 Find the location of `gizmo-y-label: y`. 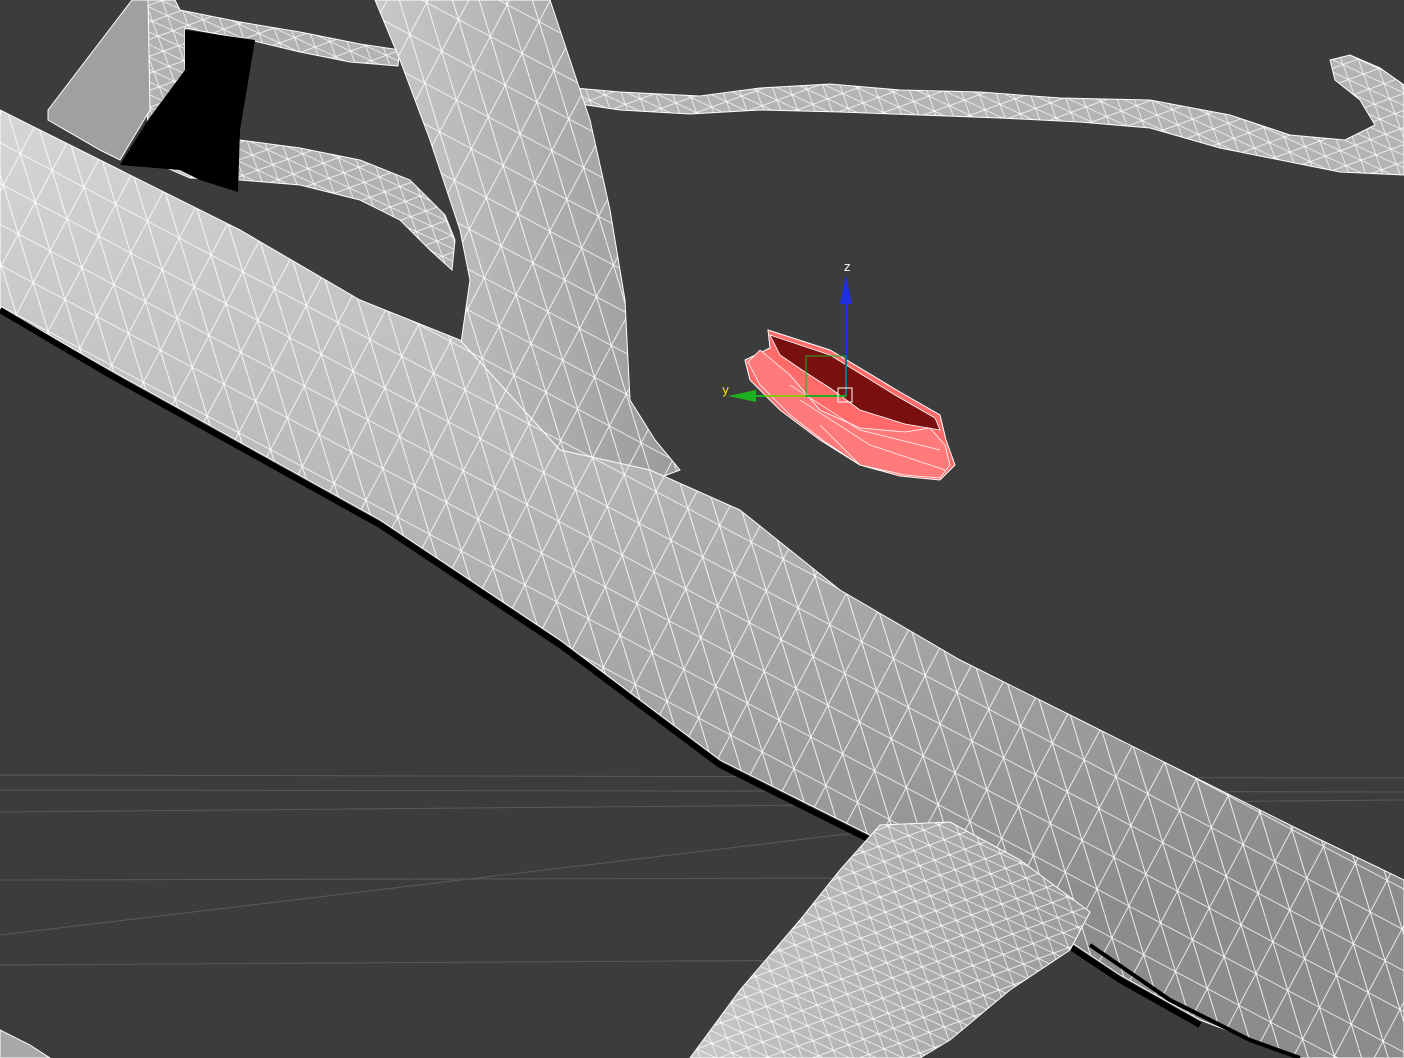

gizmo-y-label: y is located at coordinates (725, 390).